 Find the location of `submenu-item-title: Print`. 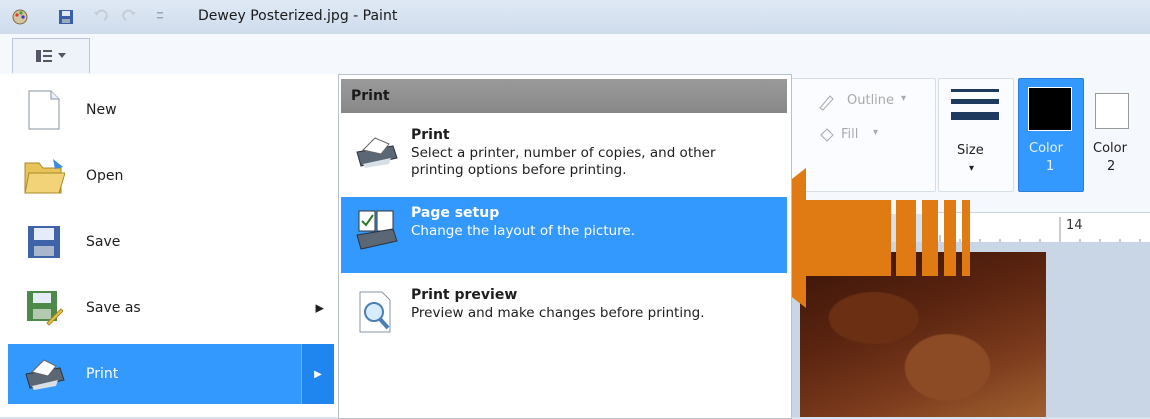

submenu-item-title: Print is located at coordinates (430, 135).